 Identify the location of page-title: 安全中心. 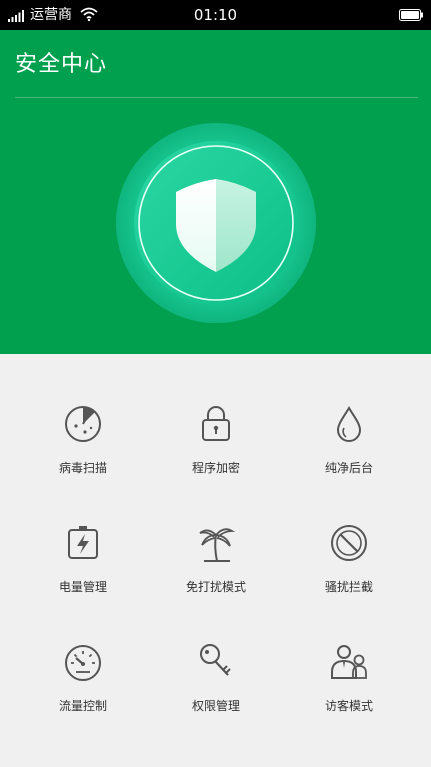
(61, 64).